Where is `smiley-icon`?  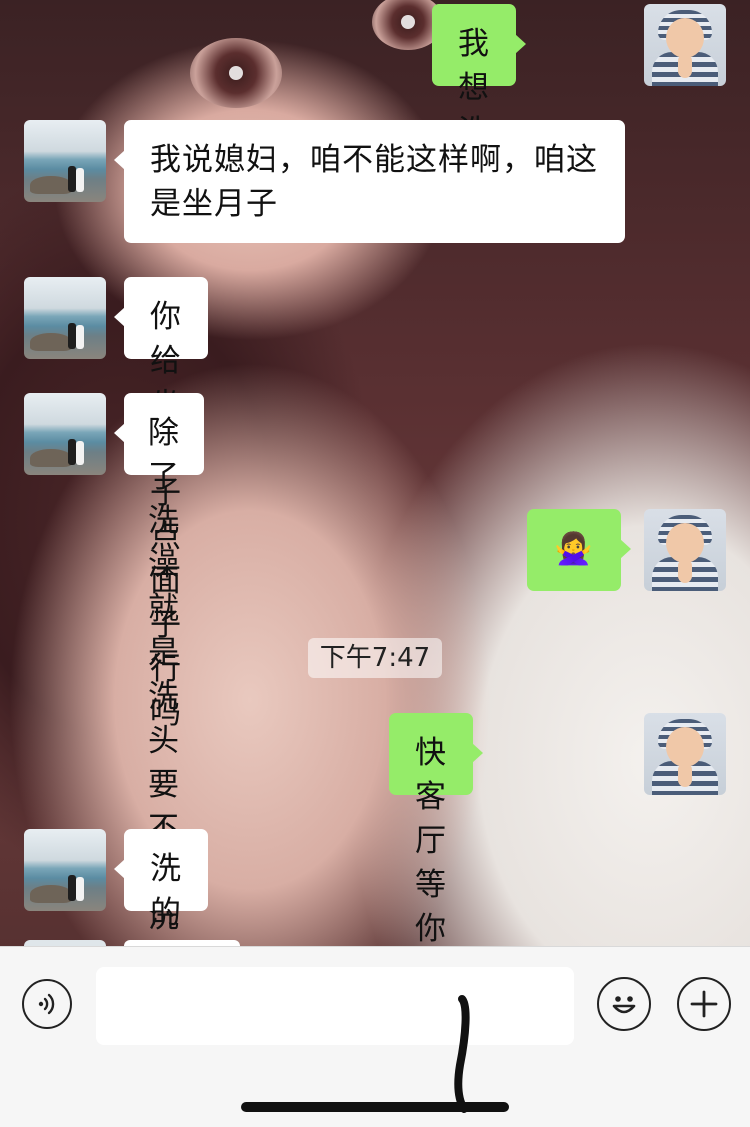
smiley-icon is located at coordinates (624, 1005).